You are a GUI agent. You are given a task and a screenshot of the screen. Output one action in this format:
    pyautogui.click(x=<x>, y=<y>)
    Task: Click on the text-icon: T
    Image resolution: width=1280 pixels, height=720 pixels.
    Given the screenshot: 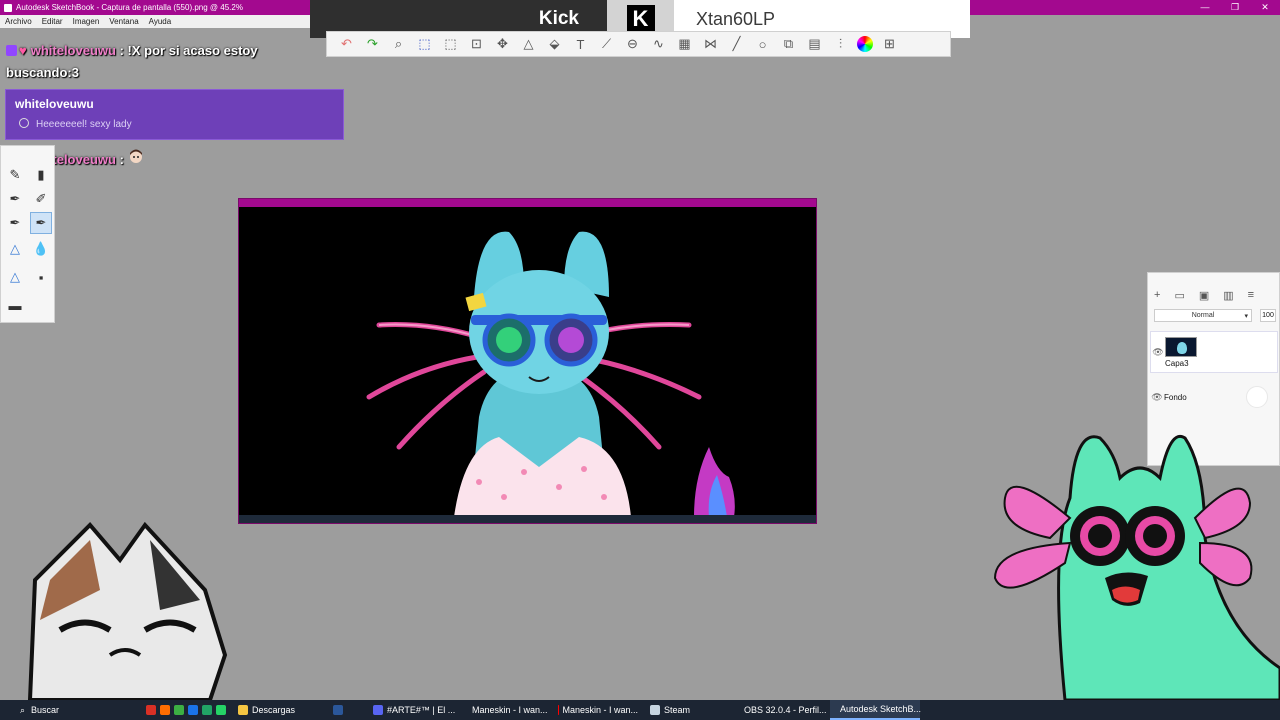 What is the action you would take?
    pyautogui.click(x=580, y=44)
    